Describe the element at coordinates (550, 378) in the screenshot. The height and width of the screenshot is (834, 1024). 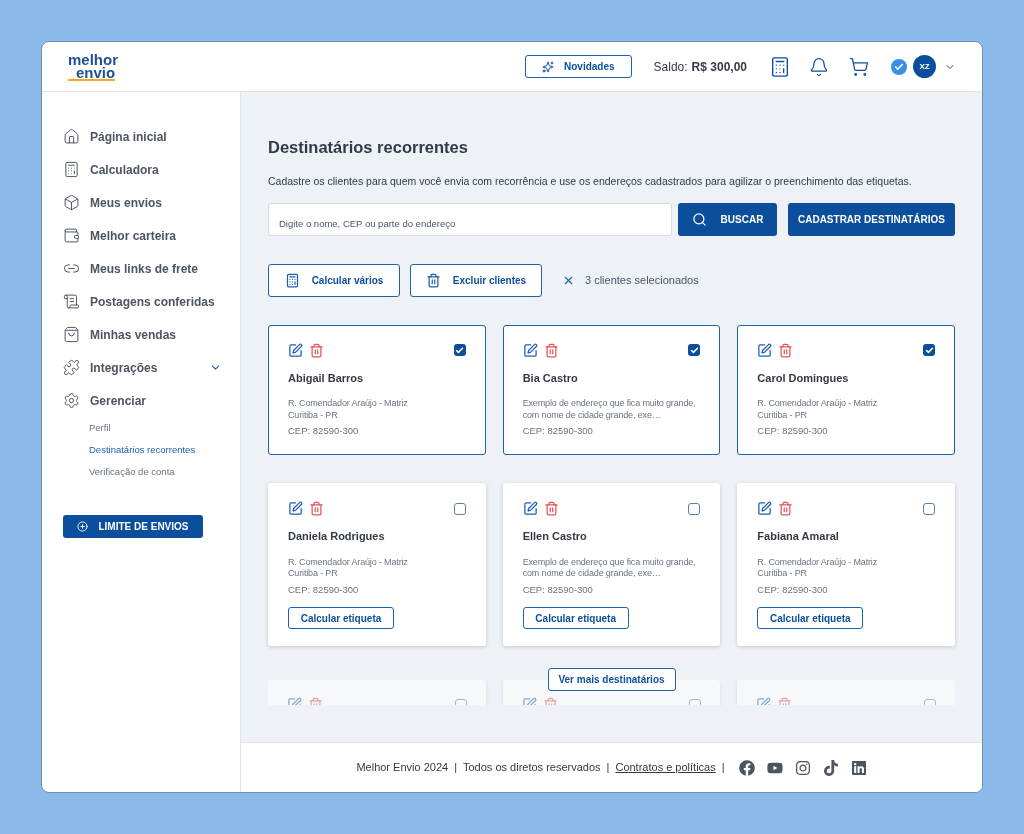
I see `recipient-name: Bia Castro` at that location.